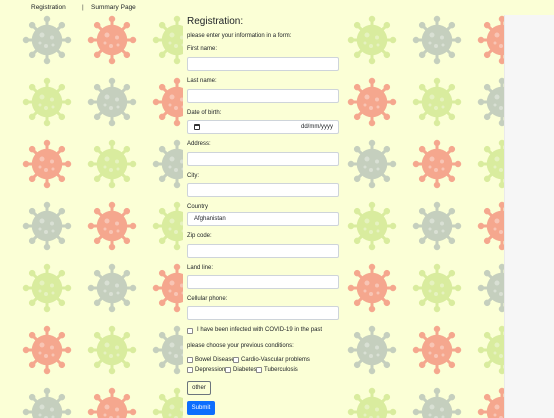 This screenshot has width=554, height=418. Describe the element at coordinates (263, 127) in the screenshot. I see `dob-input: dd/mm/yyyy` at that location.